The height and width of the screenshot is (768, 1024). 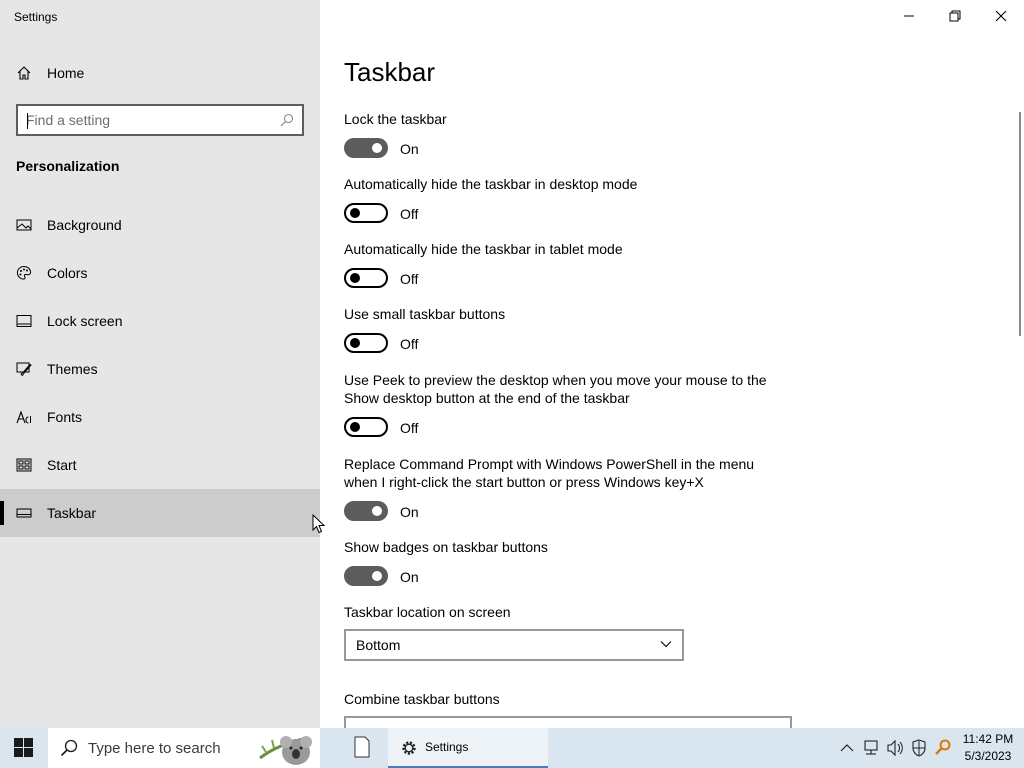 What do you see at coordinates (366, 278) in the screenshot?
I see `autohide-tablet-toggle` at bounding box center [366, 278].